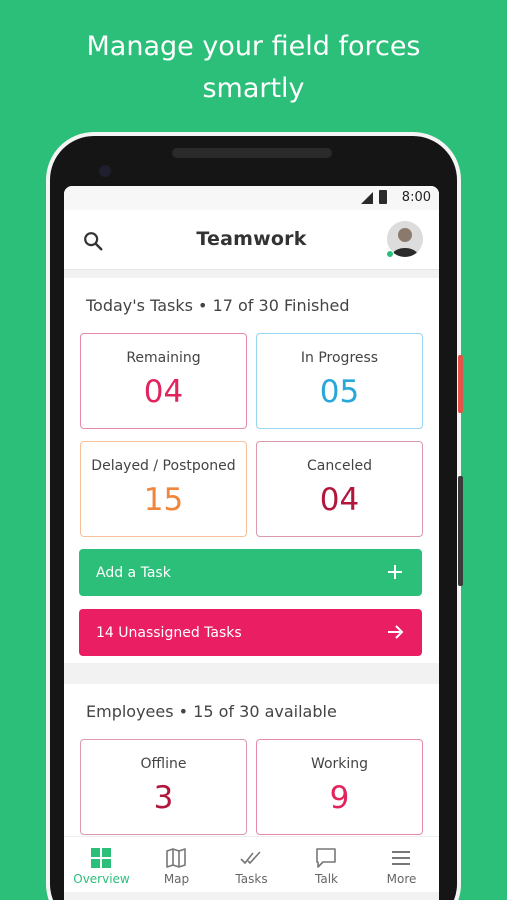  I want to click on tile-working: Working 9, so click(339, 787).